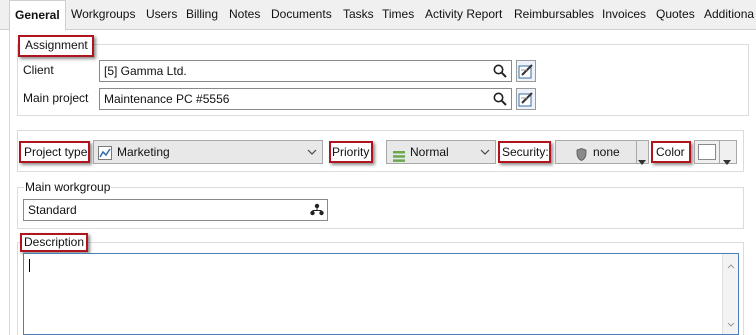 The height and width of the screenshot is (335, 756). Describe the element at coordinates (143, 152) in the screenshot. I see `project-type-value: Marketing` at that location.